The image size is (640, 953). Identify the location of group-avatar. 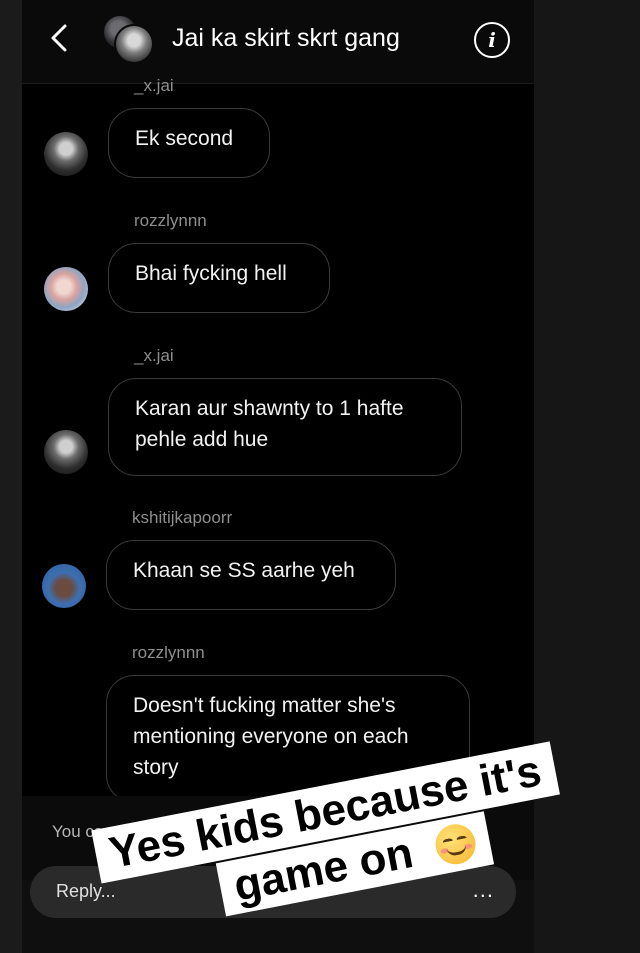
(129, 39).